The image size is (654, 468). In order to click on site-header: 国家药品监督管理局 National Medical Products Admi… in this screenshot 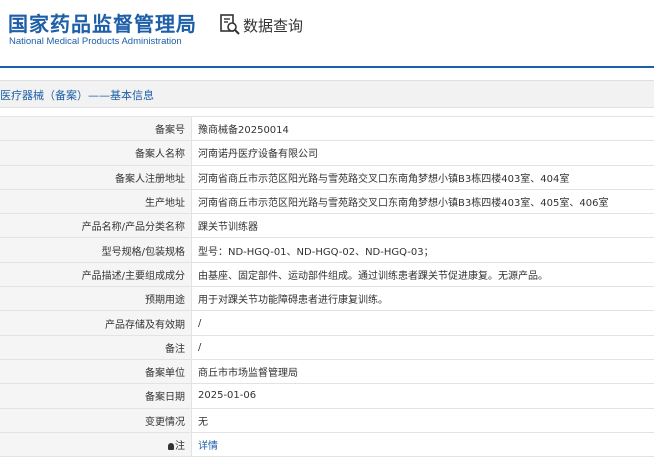, I will do `click(327, 32)`.